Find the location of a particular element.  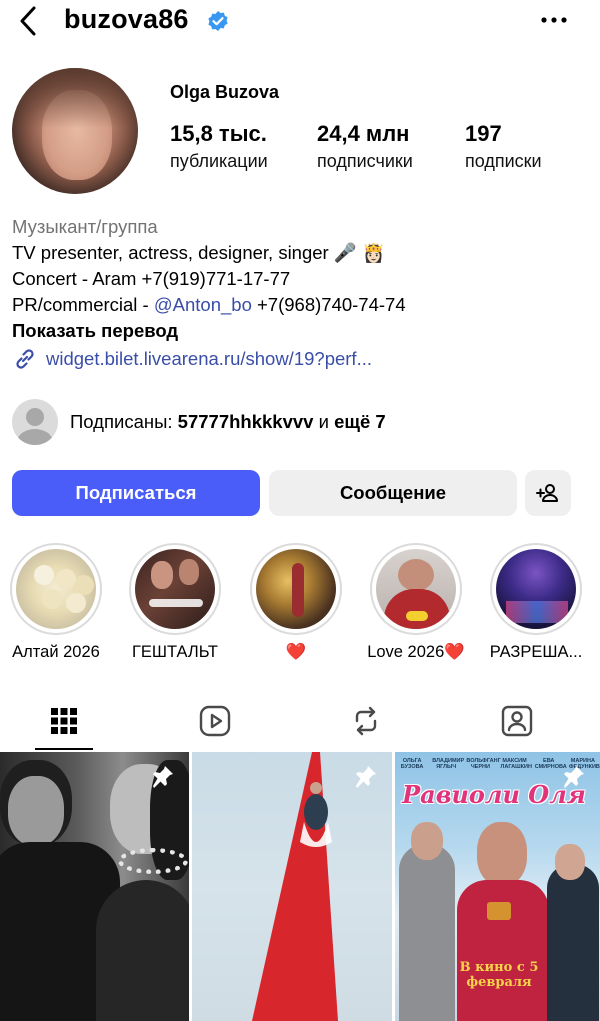

highlight-item: ❤️ is located at coordinates (296, 602).